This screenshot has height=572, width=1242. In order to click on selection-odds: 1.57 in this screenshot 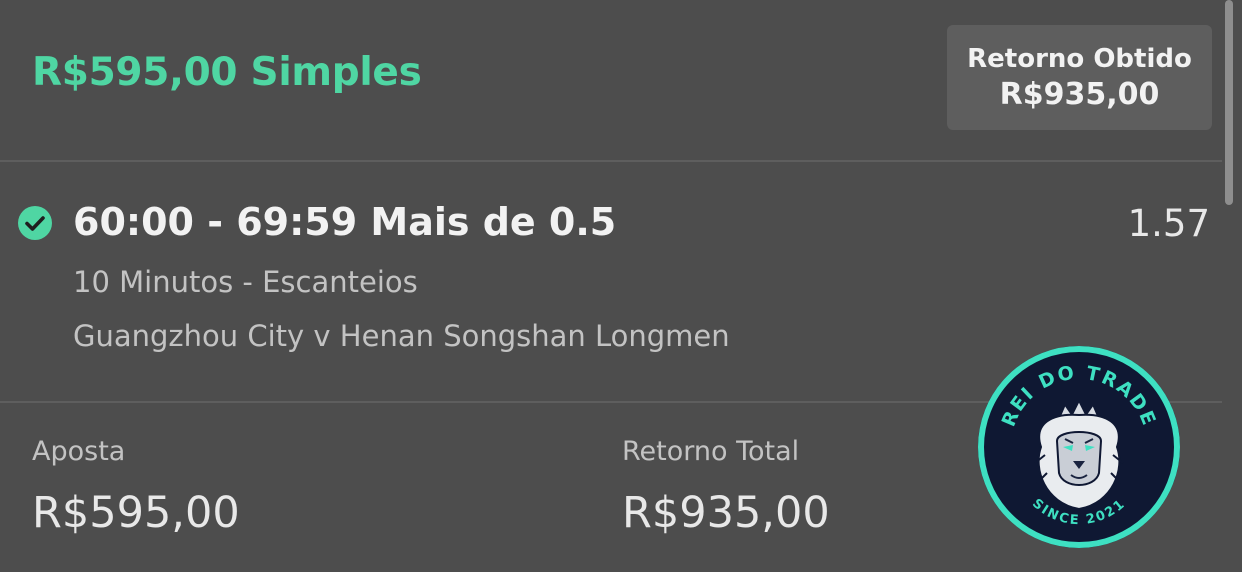, I will do `click(1168, 223)`.